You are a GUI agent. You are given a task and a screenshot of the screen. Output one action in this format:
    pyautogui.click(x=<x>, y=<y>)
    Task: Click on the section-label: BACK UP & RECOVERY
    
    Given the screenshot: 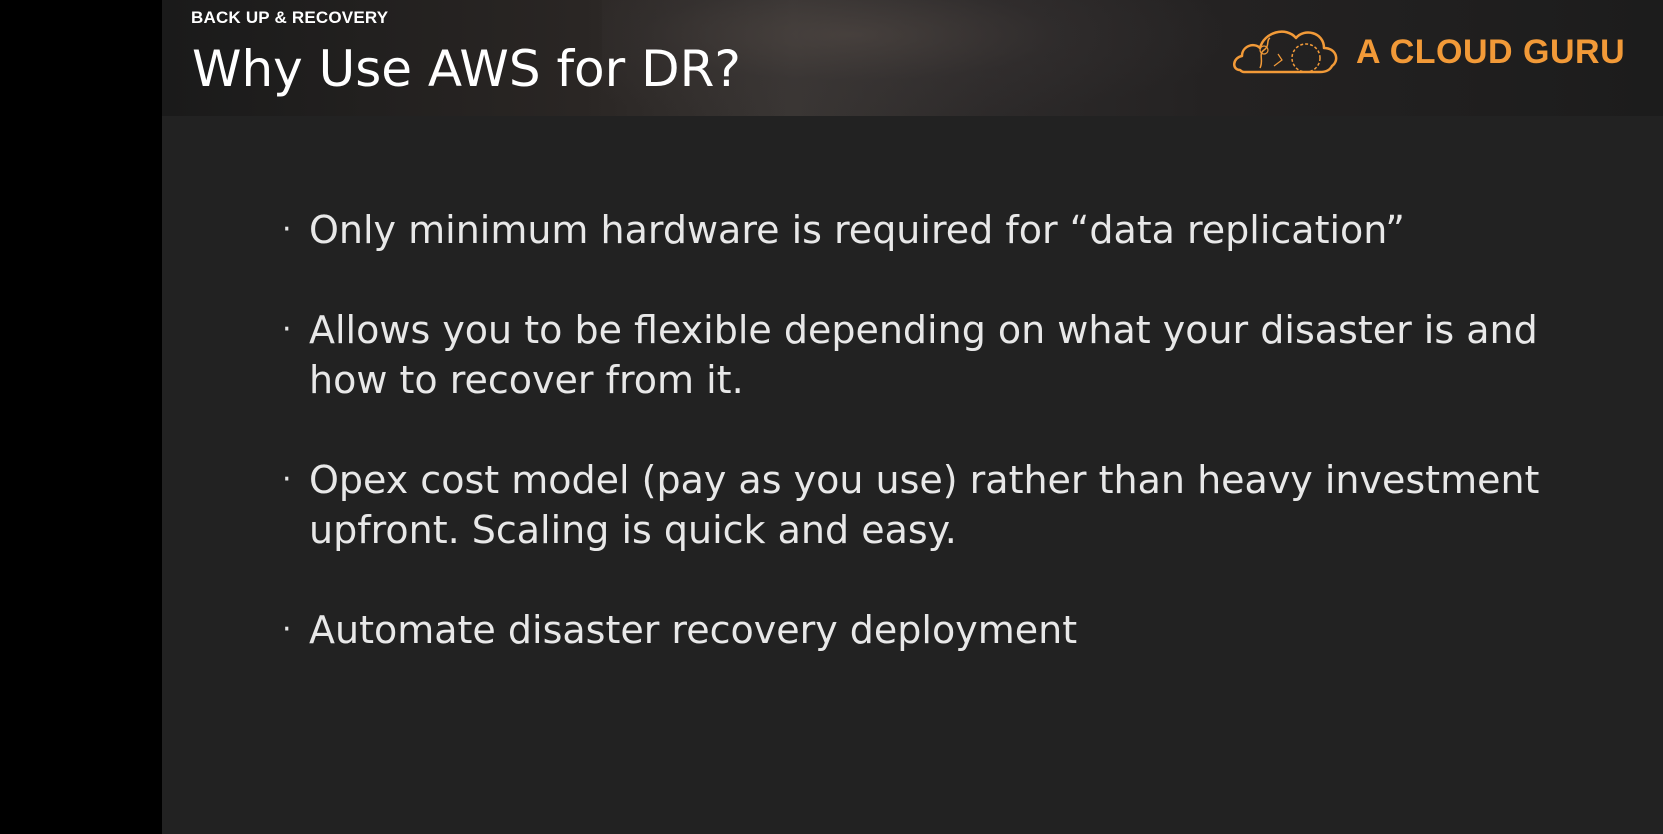 What is the action you would take?
    pyautogui.click(x=290, y=17)
    